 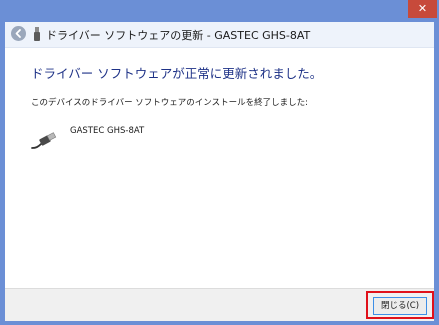 What do you see at coordinates (107, 131) in the screenshot?
I see `device-name: GASTEC GHS-8AT` at bounding box center [107, 131].